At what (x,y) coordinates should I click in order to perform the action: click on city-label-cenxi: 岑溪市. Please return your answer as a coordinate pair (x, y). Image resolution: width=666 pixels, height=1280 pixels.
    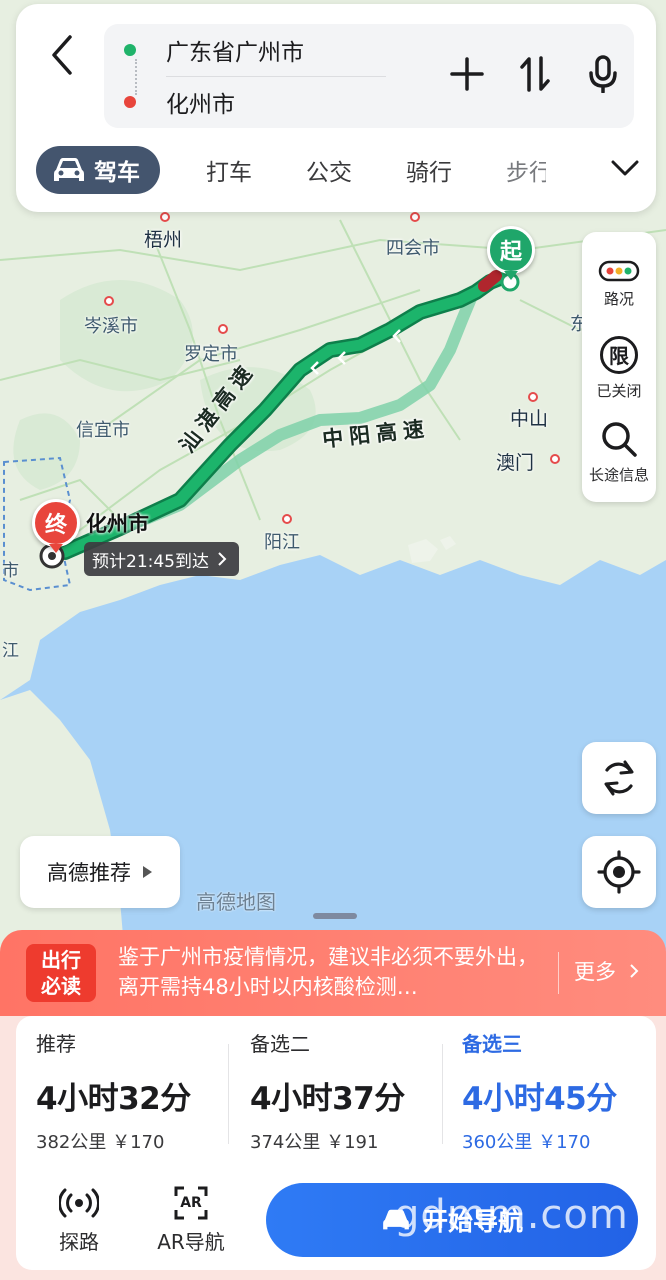
    Looking at the image, I should click on (111, 326).